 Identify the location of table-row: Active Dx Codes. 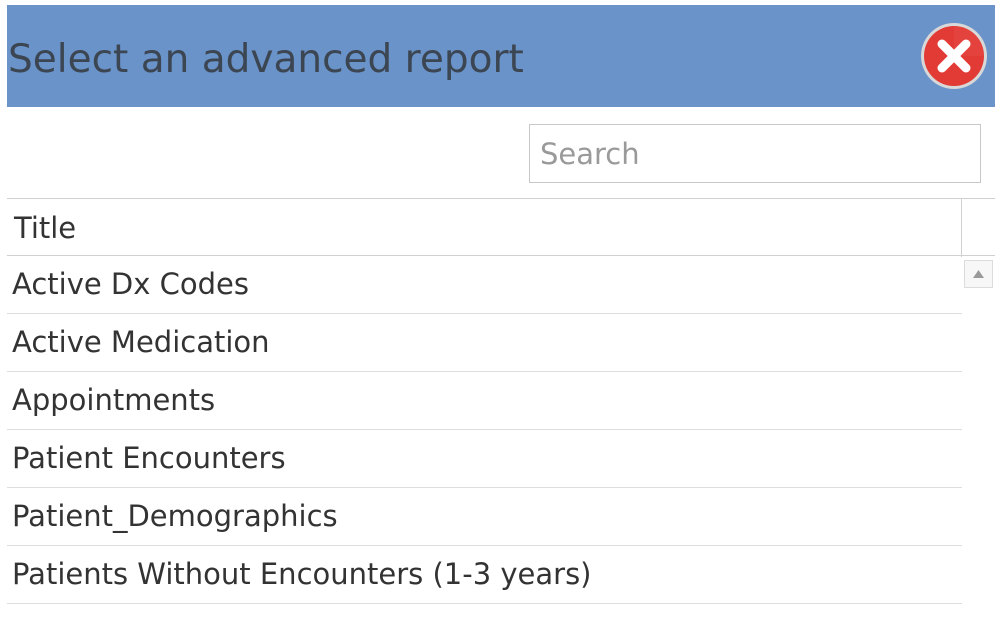
(484, 285).